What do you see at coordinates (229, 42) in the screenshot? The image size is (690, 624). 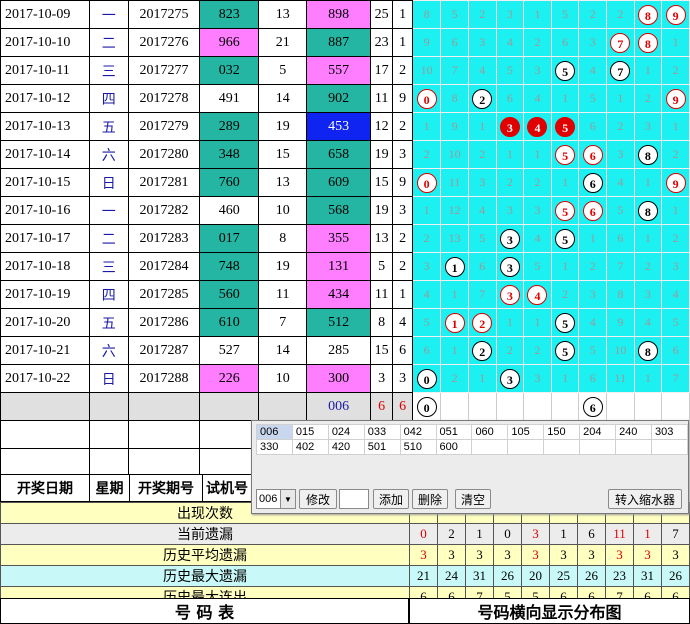 I see `trial-number: 966` at bounding box center [229, 42].